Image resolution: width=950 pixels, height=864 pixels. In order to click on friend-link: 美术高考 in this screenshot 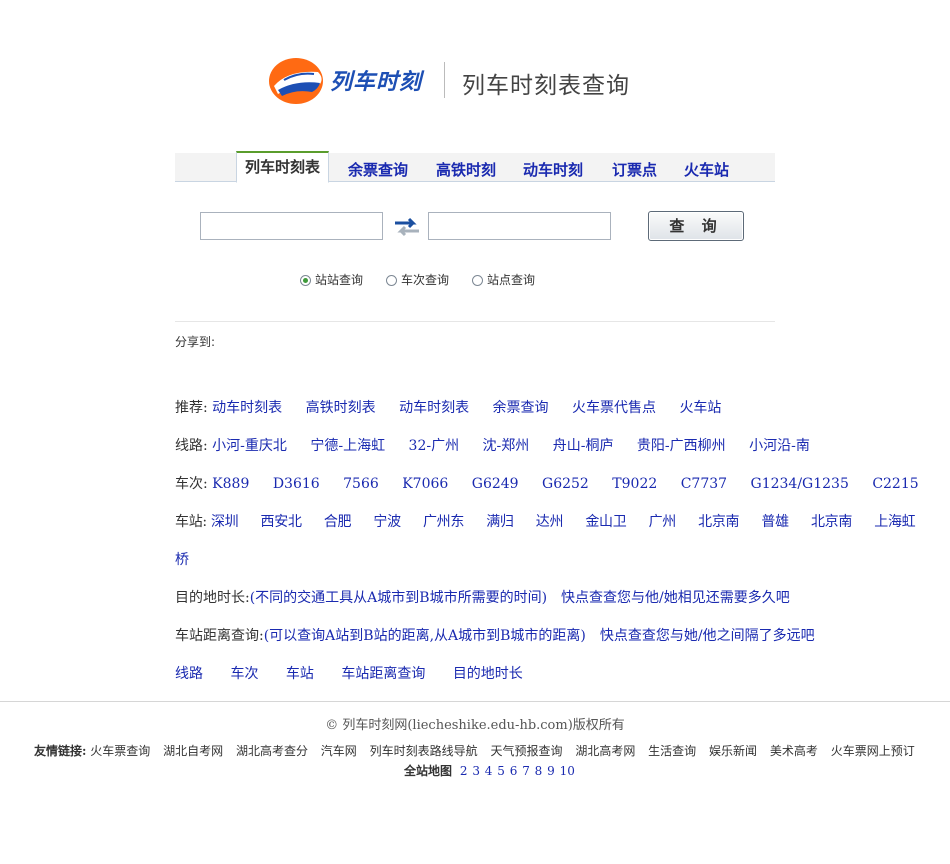, I will do `click(794, 751)`.